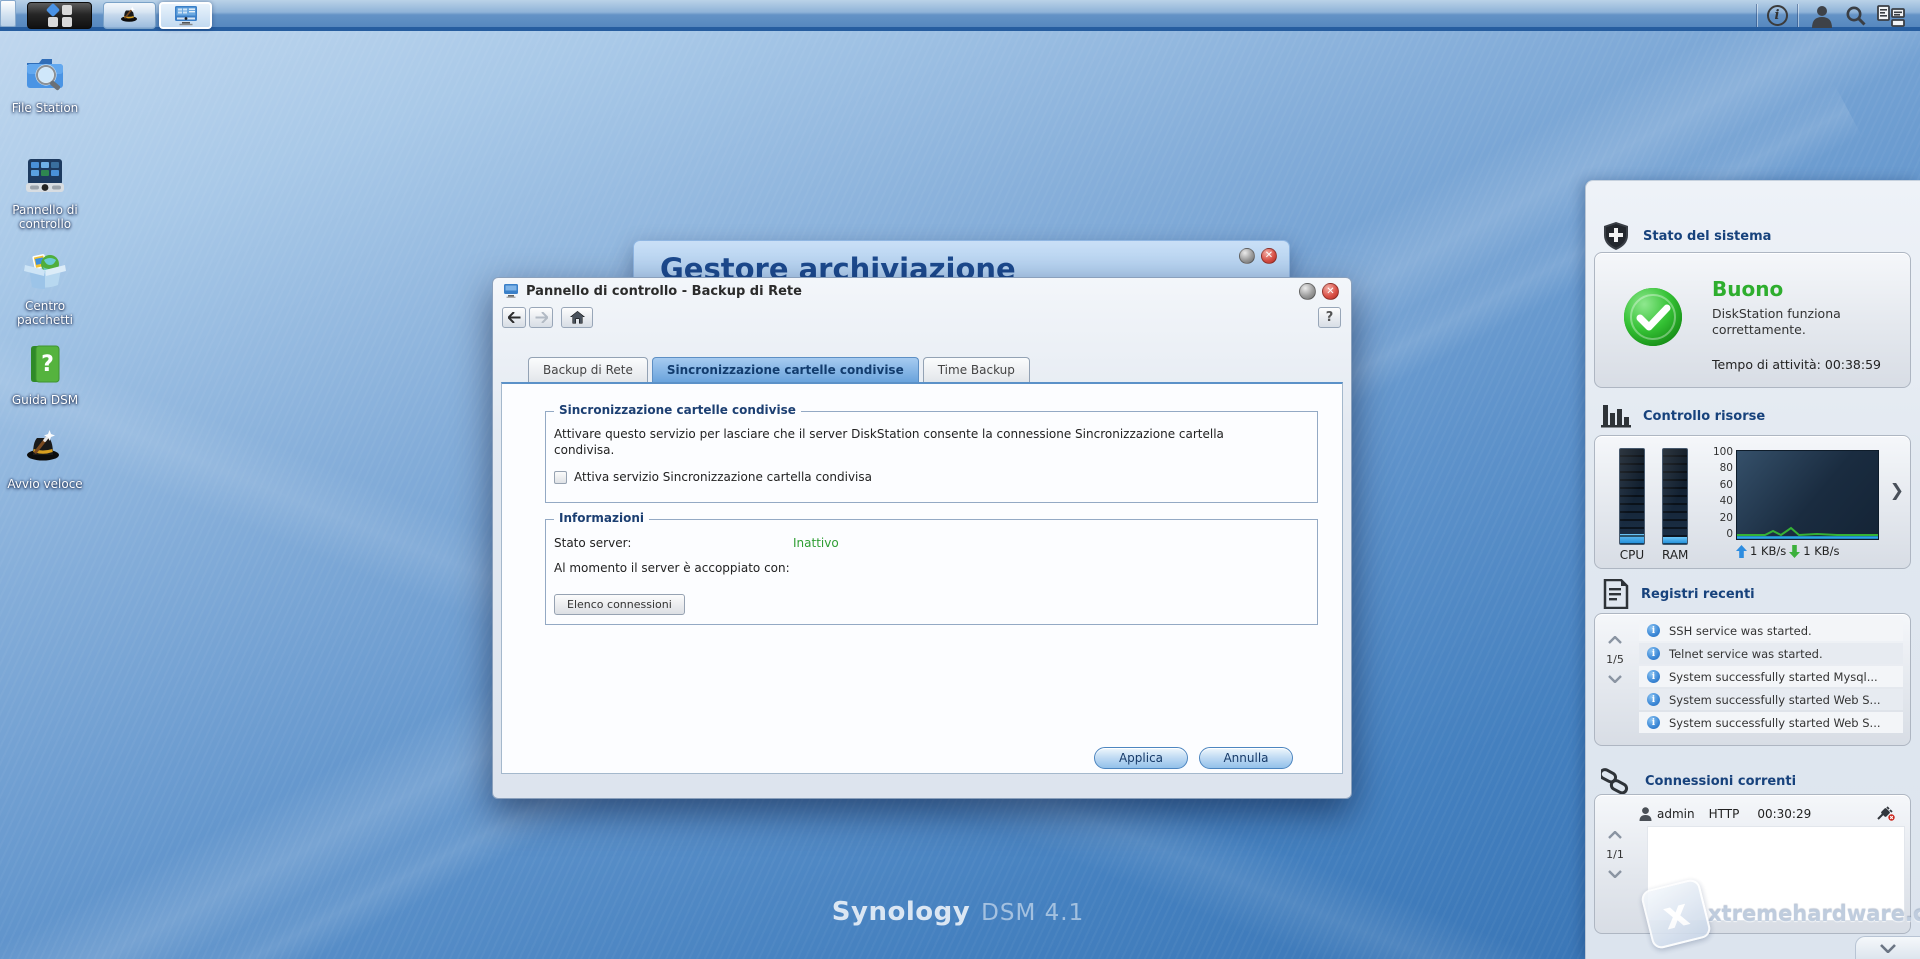 Image resolution: width=1920 pixels, height=959 pixels. I want to click on magic-hat-icon, so click(128, 14).